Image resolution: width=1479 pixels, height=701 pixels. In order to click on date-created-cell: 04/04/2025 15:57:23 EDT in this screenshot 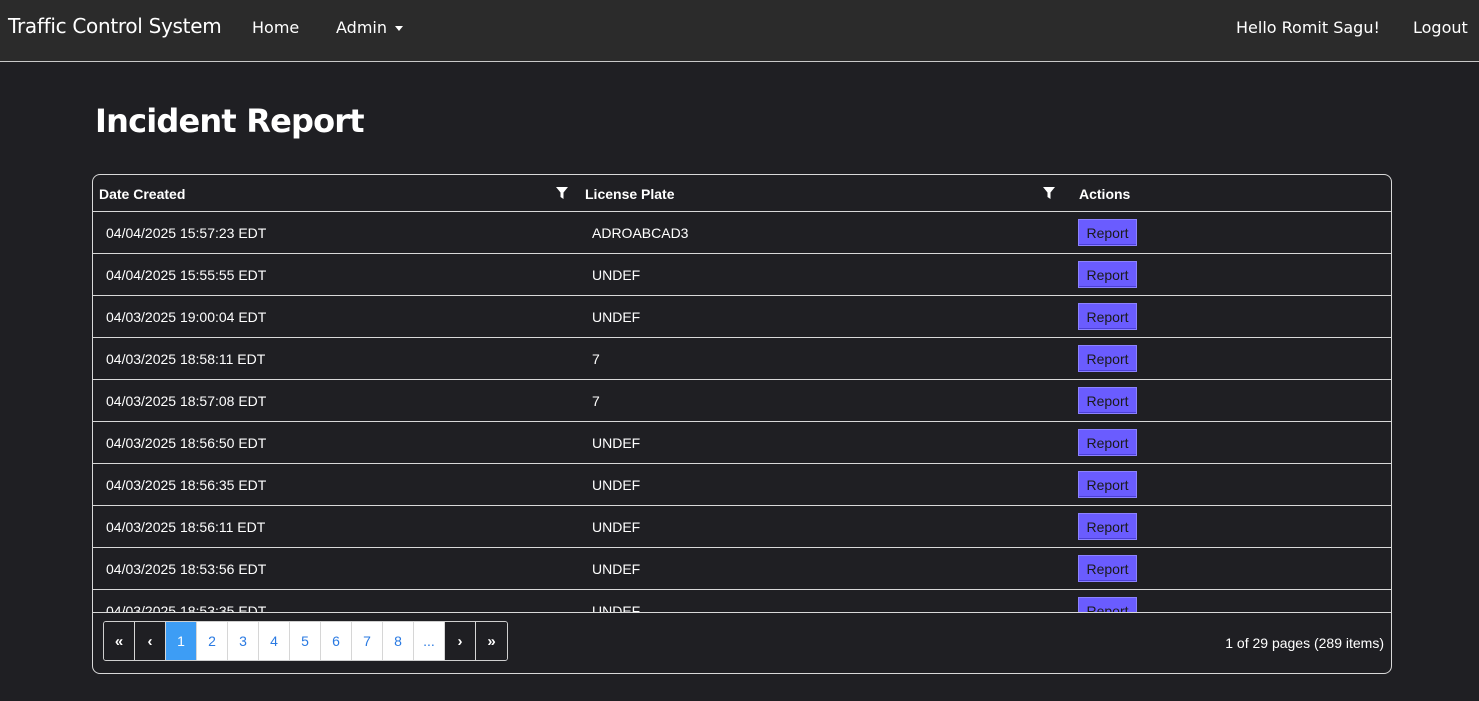, I will do `click(186, 232)`.